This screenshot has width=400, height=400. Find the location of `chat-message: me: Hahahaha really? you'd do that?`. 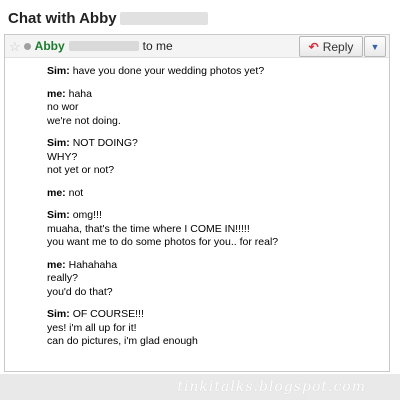

chat-message: me: Hahahaha really? you'd do that? is located at coordinates (162, 279).